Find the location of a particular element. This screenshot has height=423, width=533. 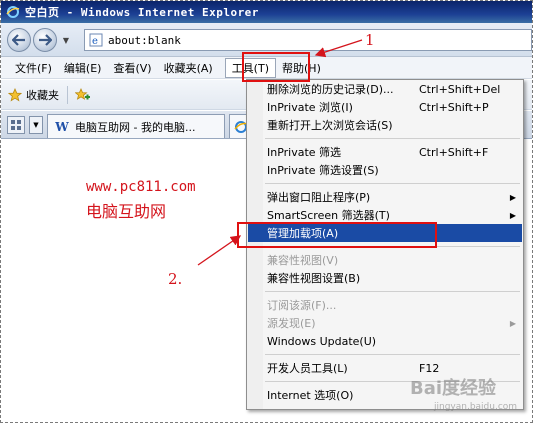

menu-item-popup-blocker: 弹出窗口阻止程序(P) ▶ is located at coordinates (385, 197).